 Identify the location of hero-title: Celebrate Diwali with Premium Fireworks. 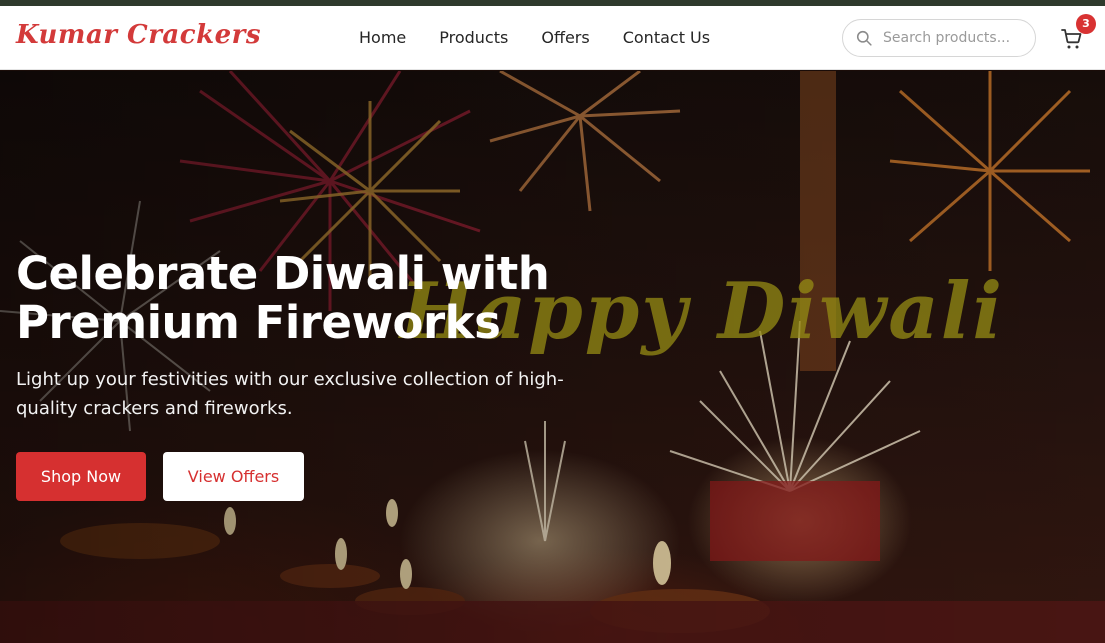
(283, 298).